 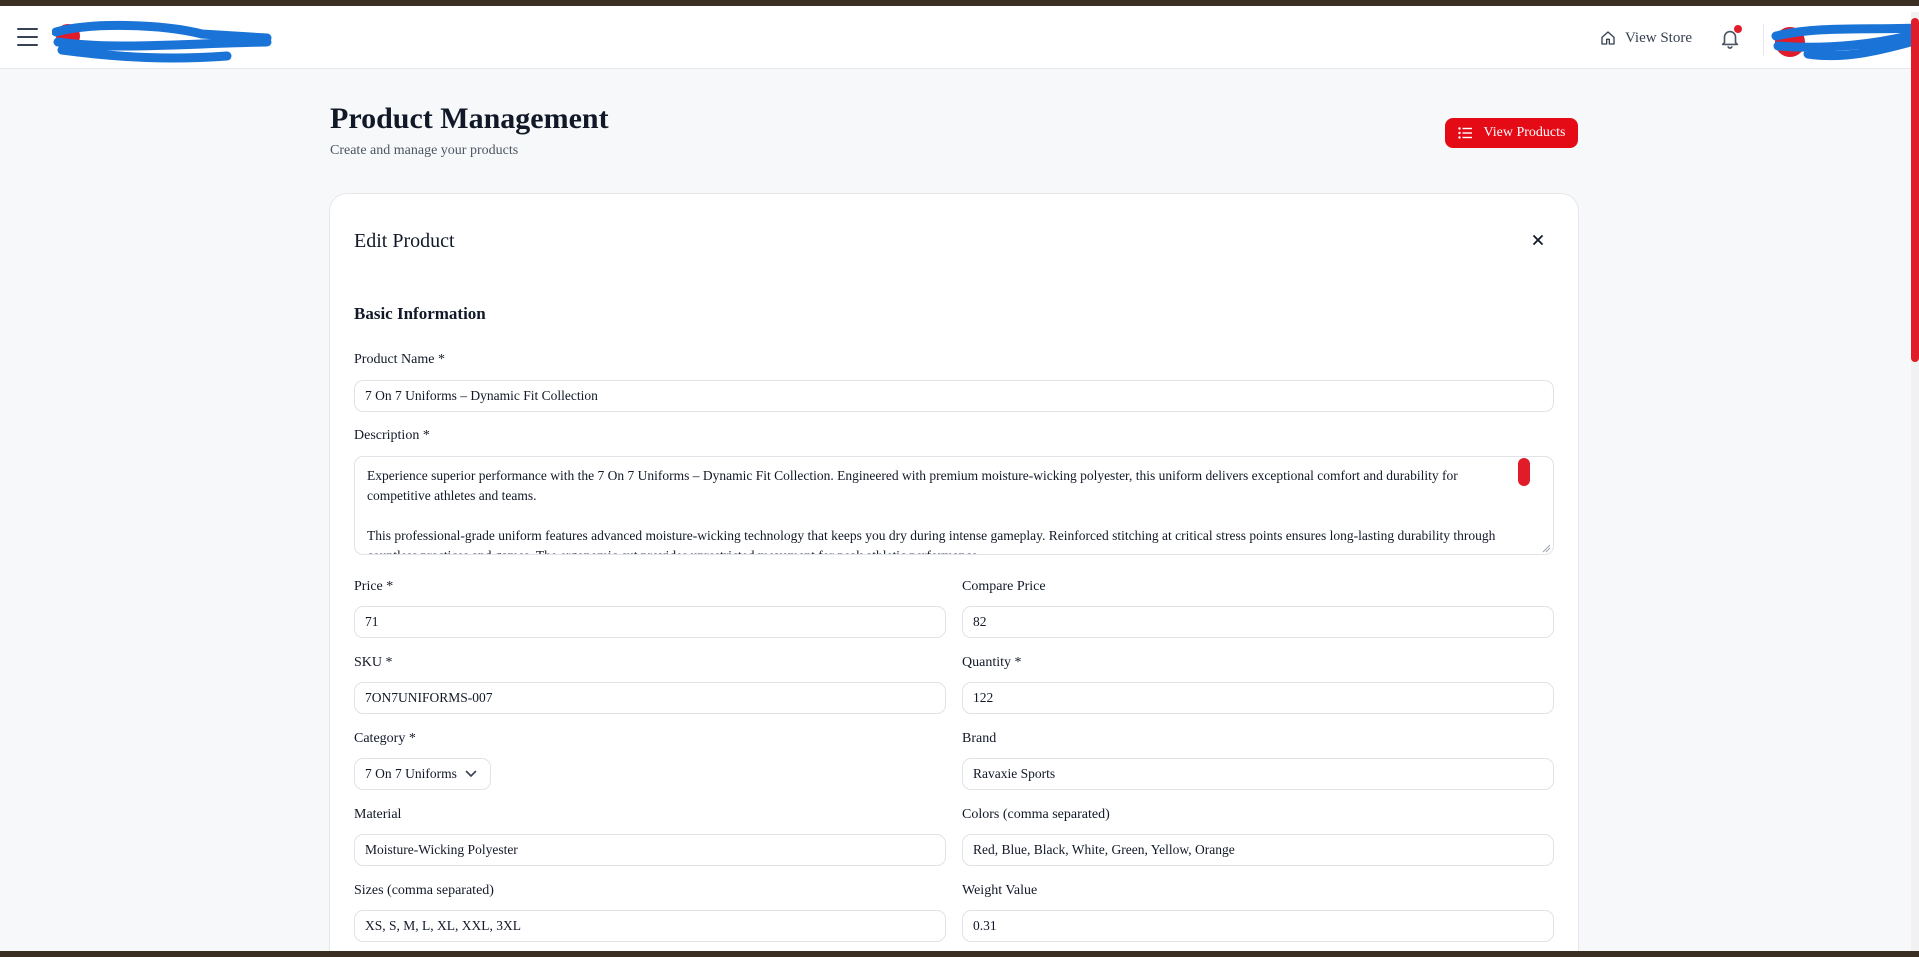 I want to click on colors-input, so click(x=1258, y=850).